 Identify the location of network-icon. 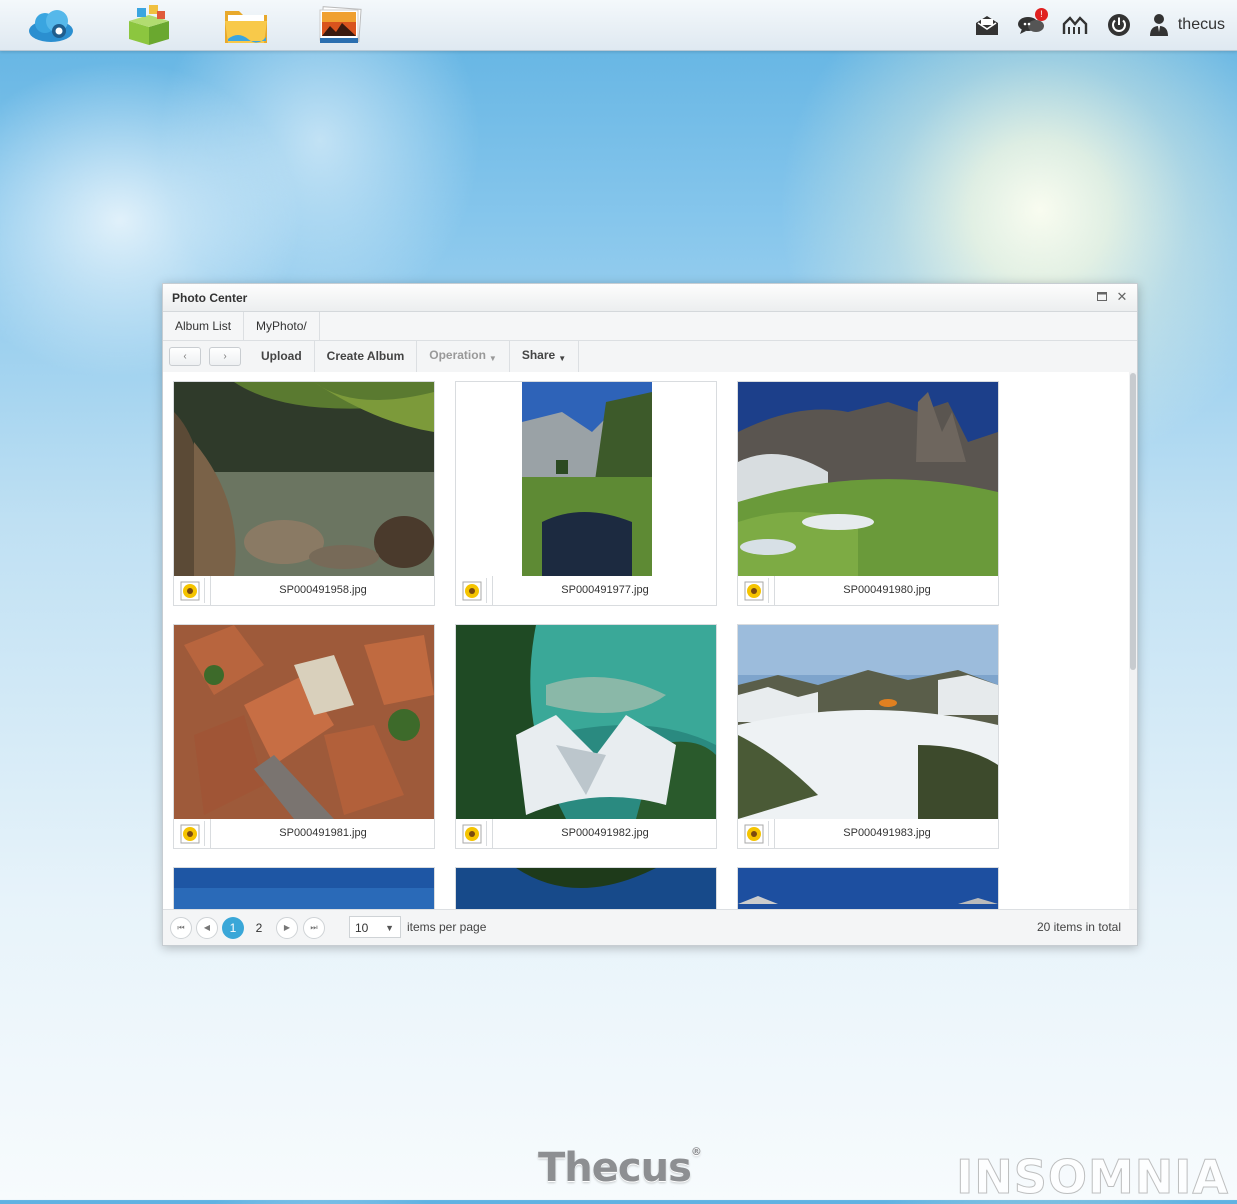
(1075, 25).